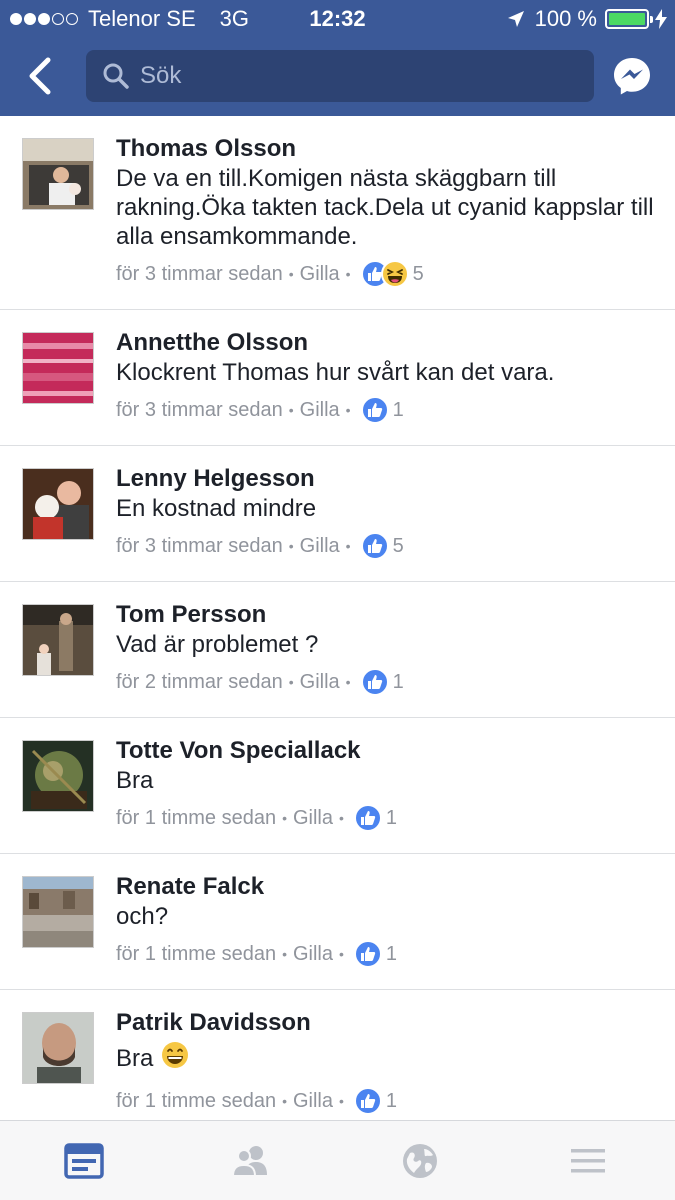  I want to click on comment-text: Vad är problemet ?, so click(217, 644).